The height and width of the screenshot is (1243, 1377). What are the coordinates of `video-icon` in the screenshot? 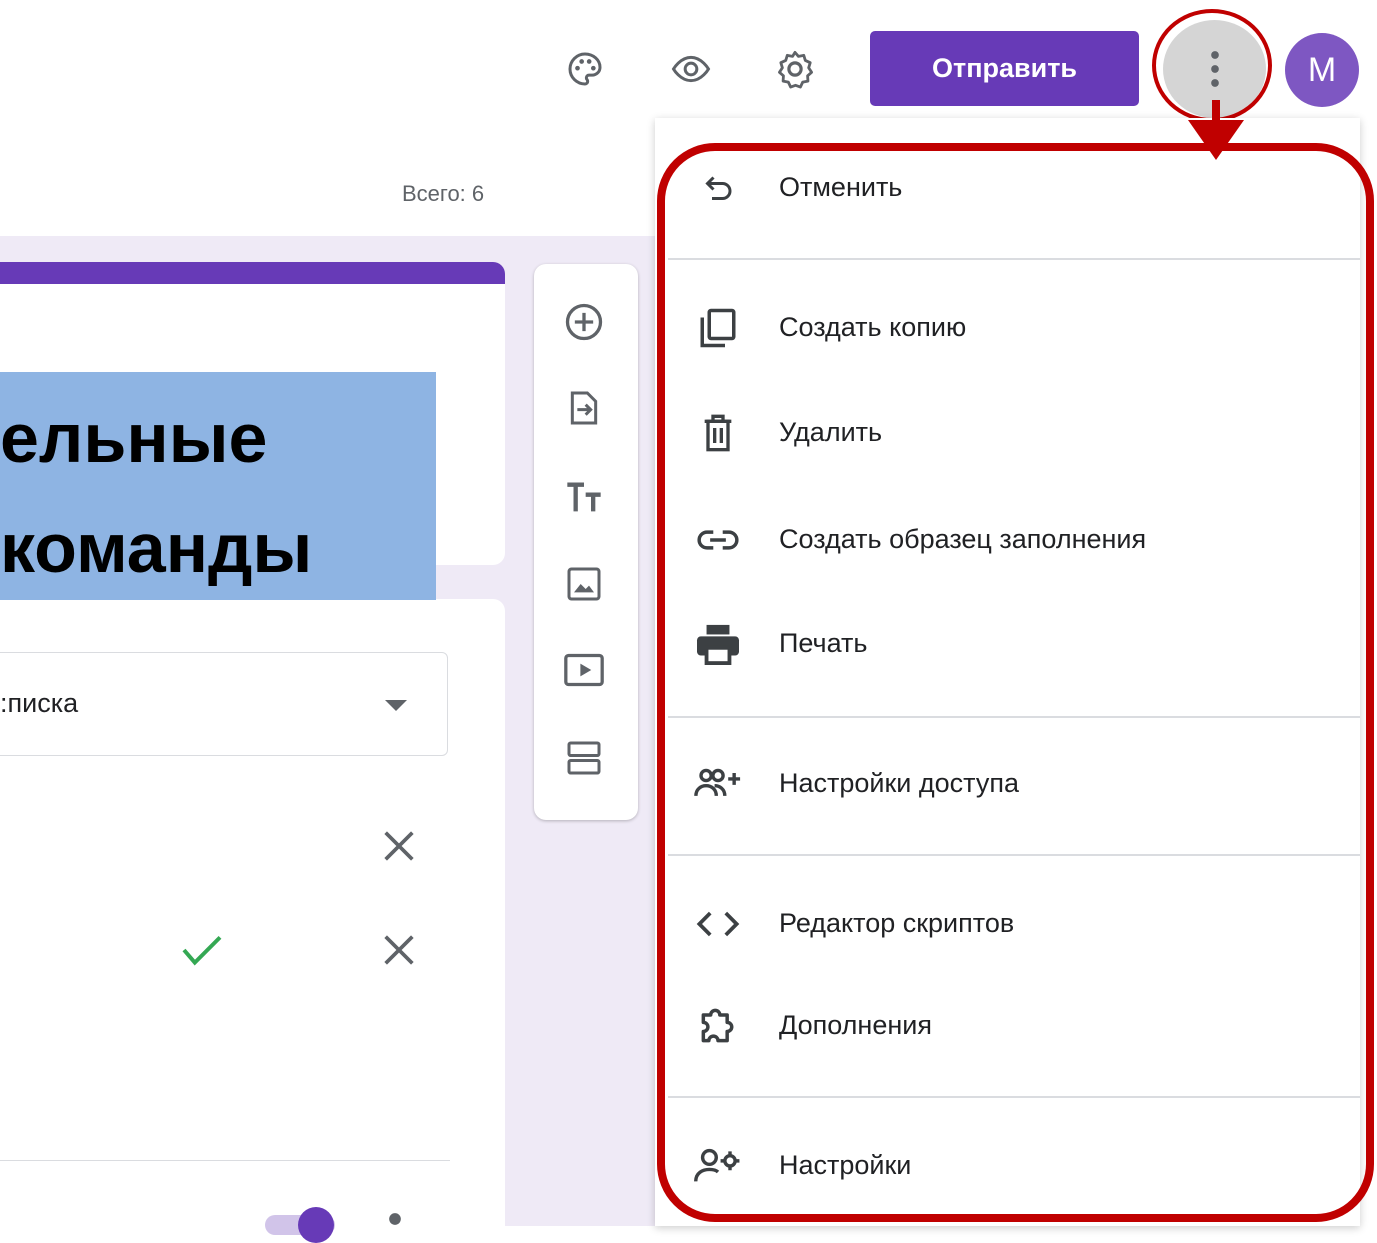 It's located at (584, 670).